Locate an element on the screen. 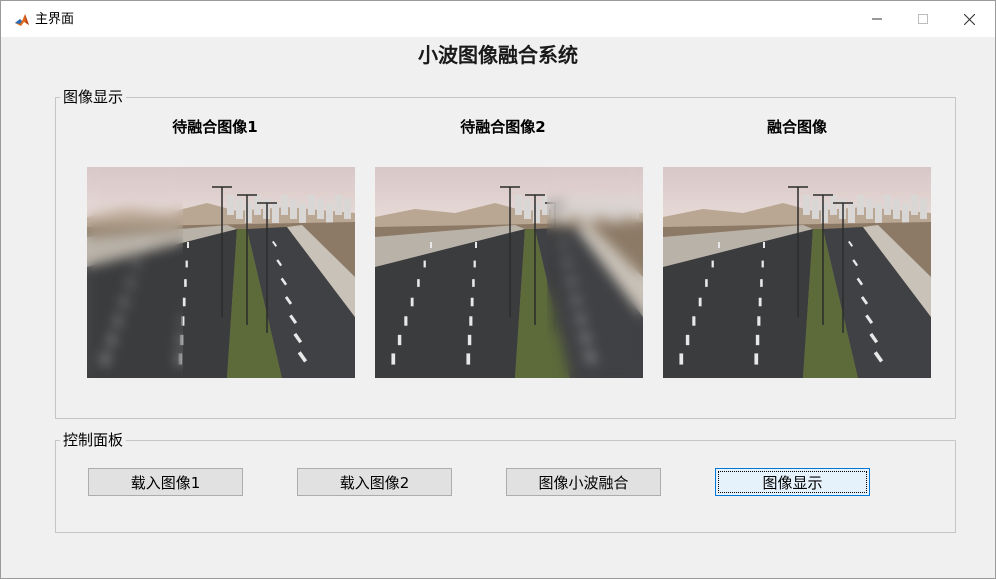 Image resolution: width=996 pixels, height=579 pixels. fused-image is located at coordinates (797, 272).